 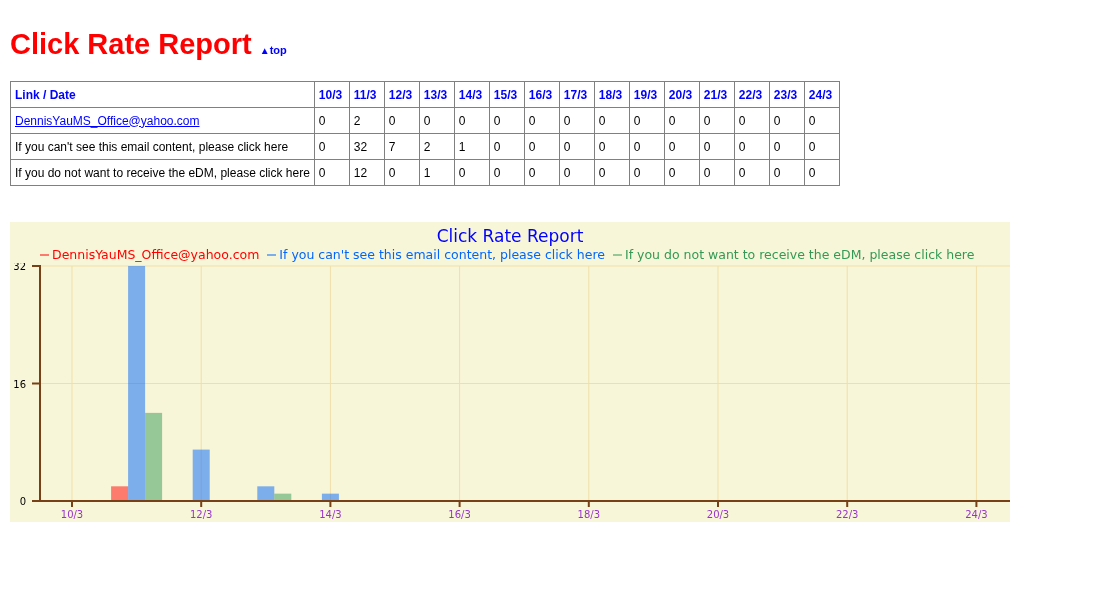 I want to click on column-header: 19/3, so click(x=647, y=94).